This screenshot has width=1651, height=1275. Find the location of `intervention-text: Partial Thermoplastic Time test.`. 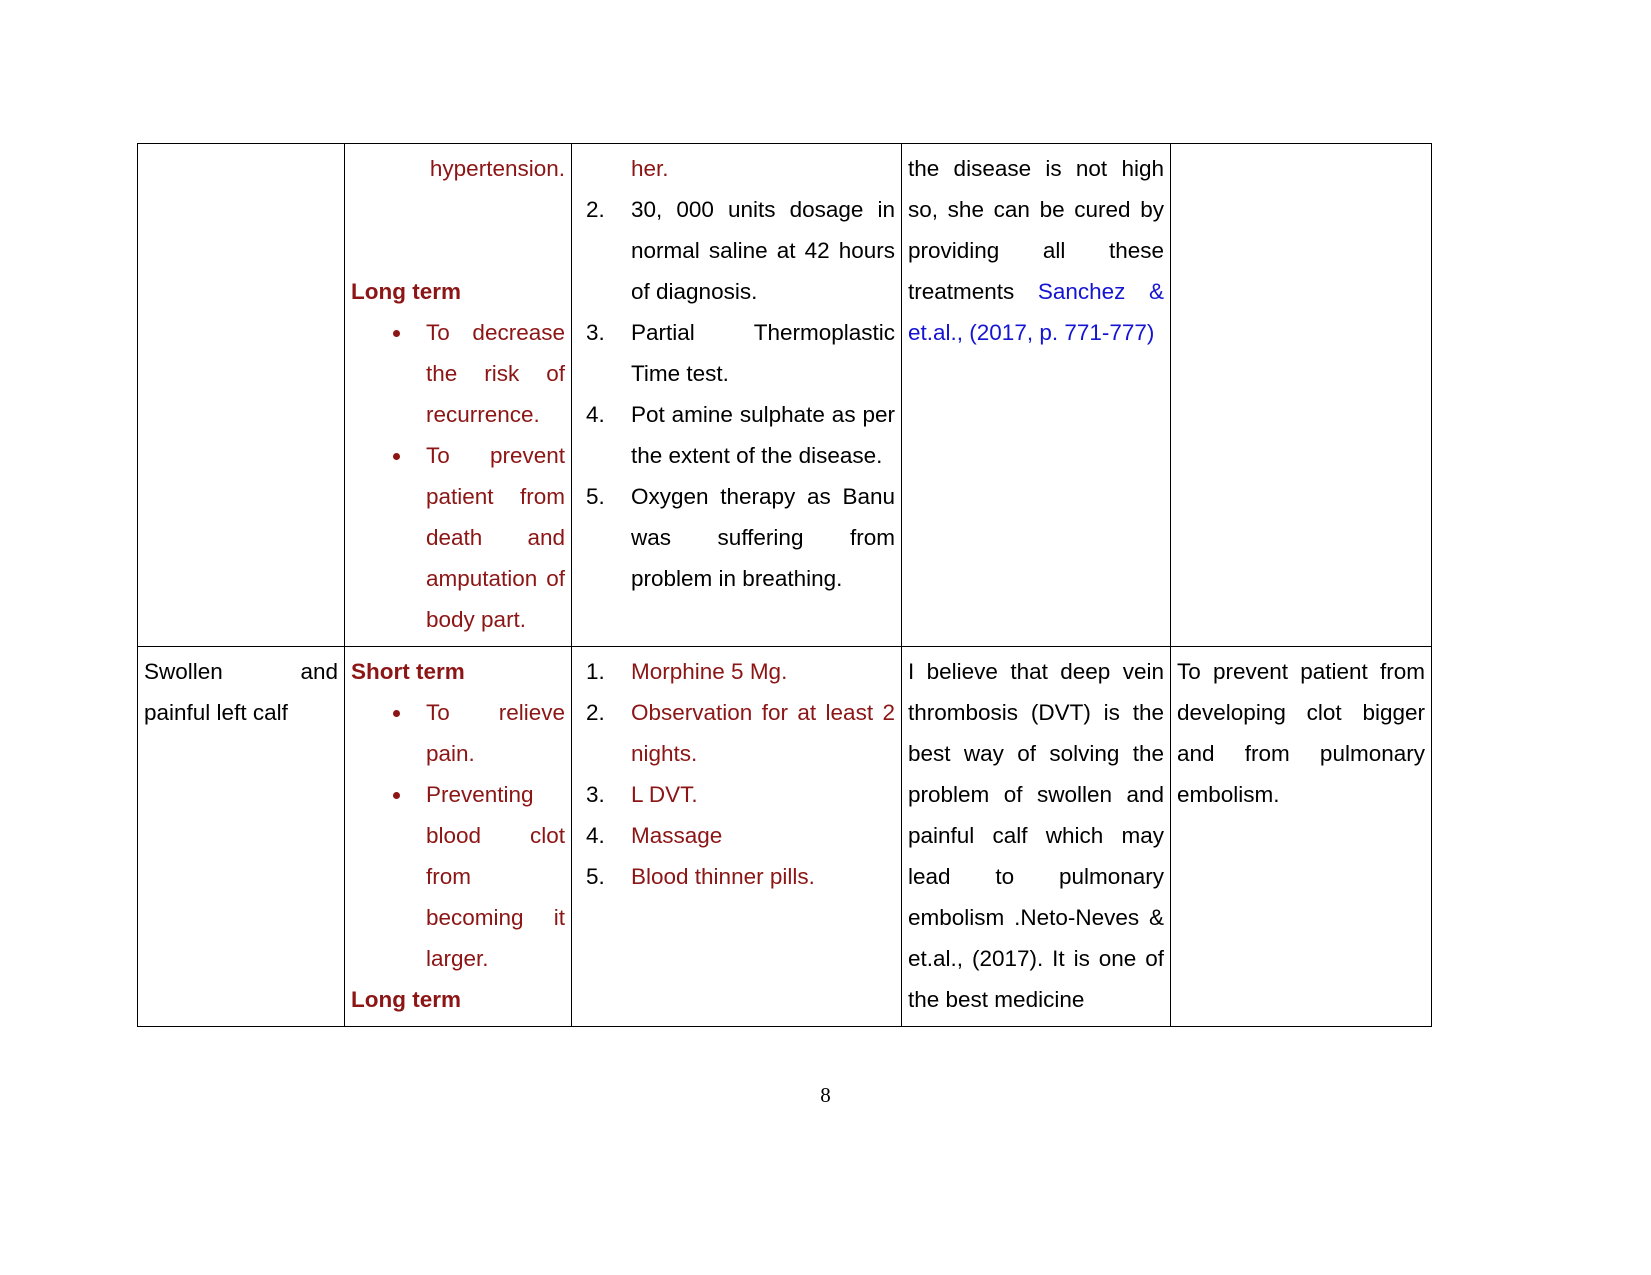

intervention-text: Partial Thermoplastic Time test. is located at coordinates (763, 353).